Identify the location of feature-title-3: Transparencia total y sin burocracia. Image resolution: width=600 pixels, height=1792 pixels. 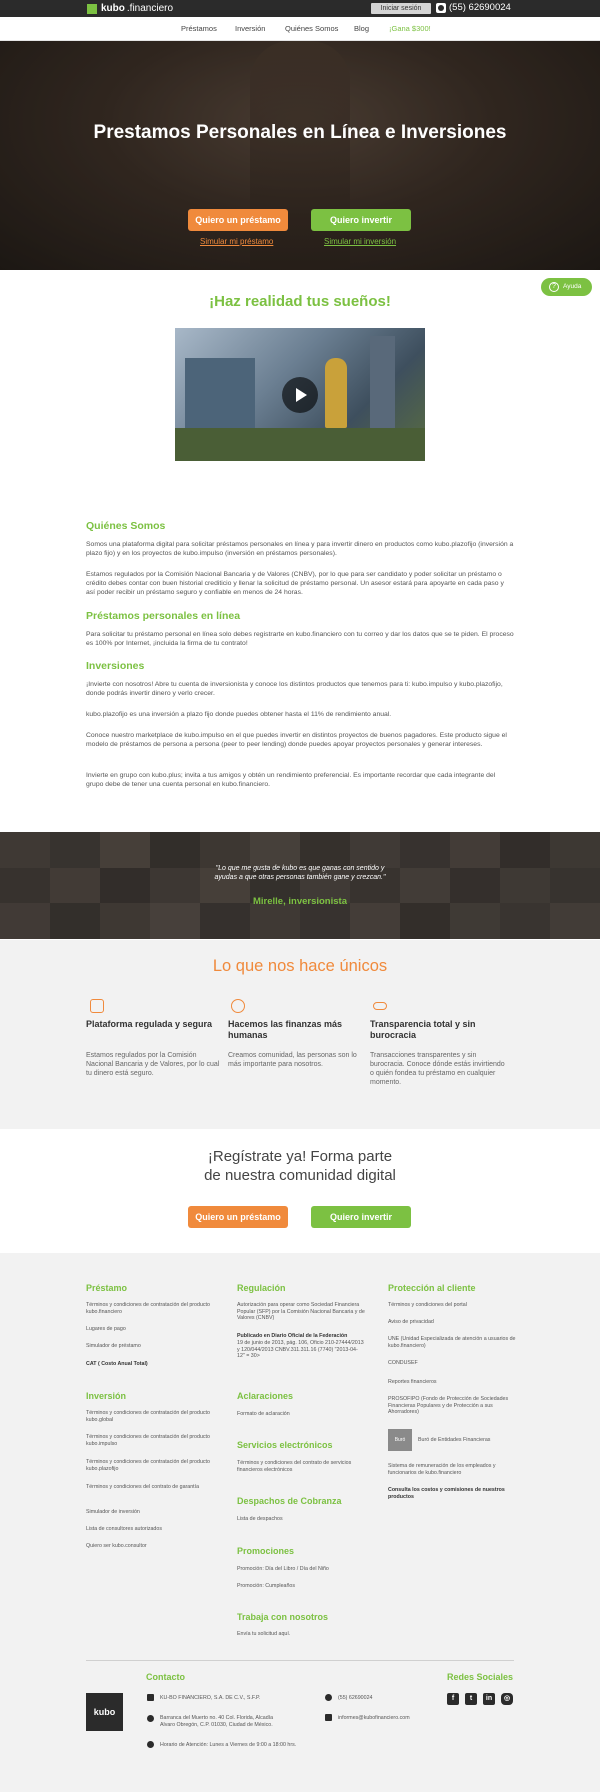
(423, 1029).